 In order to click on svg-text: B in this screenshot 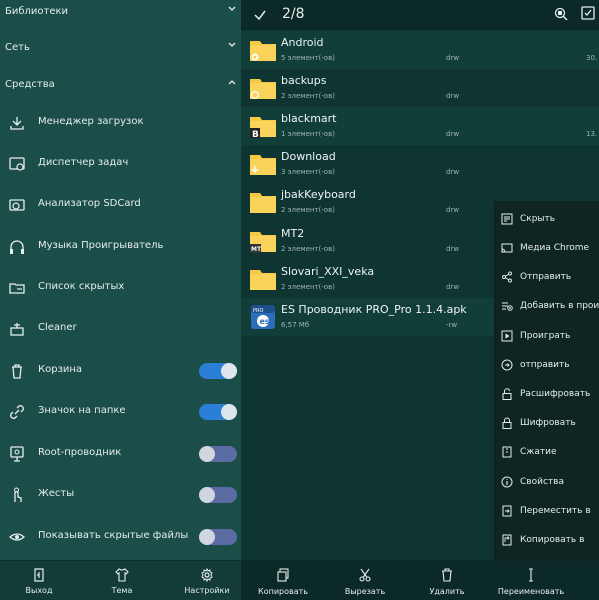, I will do `click(255, 135)`.